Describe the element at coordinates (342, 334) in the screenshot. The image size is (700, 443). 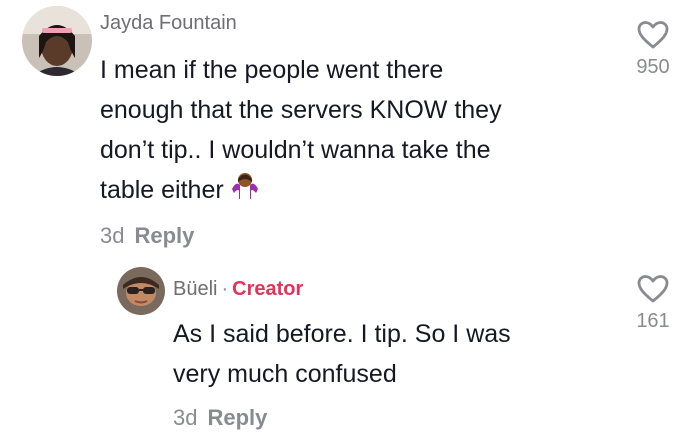
I see `comment-text-line: As I said before. I tip. So I was` at that location.